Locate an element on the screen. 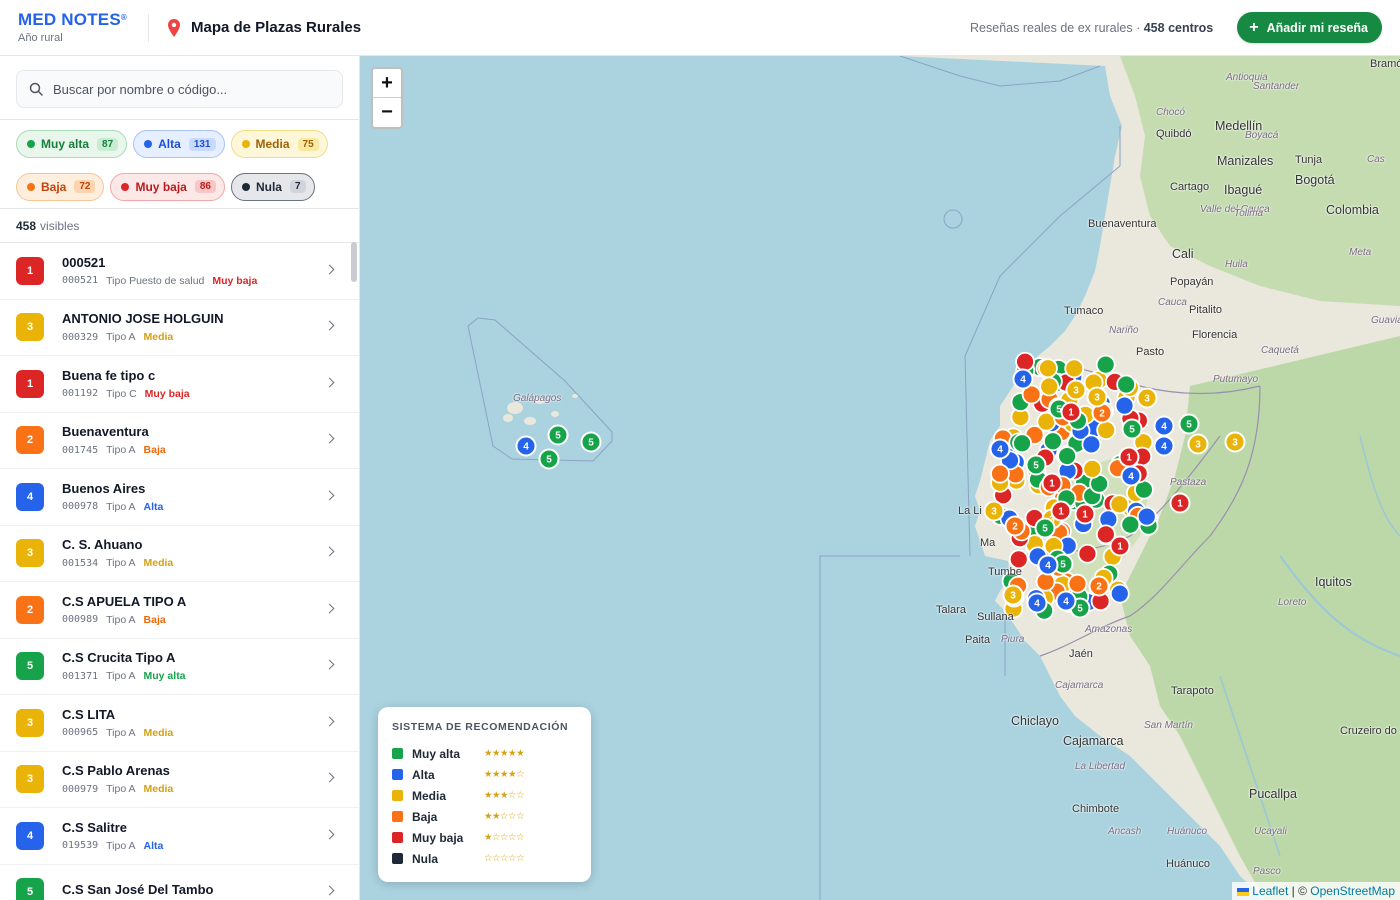 This screenshot has width=1400, height=900. filter-chip-muy-baja: Muy baja 86 is located at coordinates (167, 186).